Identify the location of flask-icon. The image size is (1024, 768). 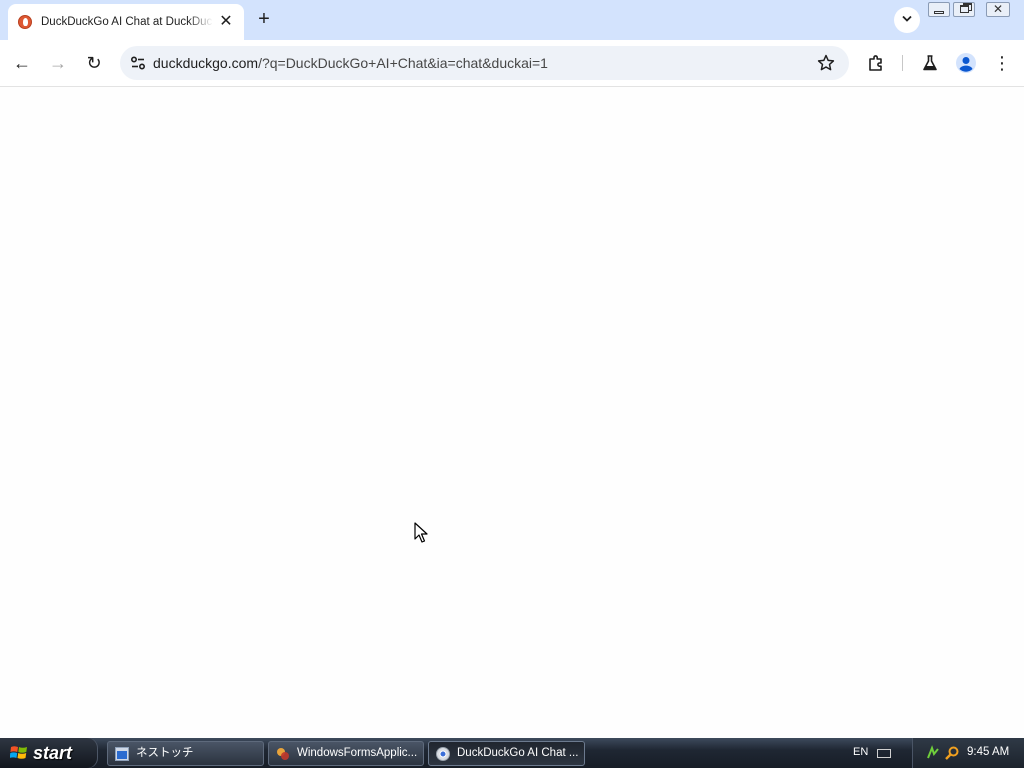
(930, 63).